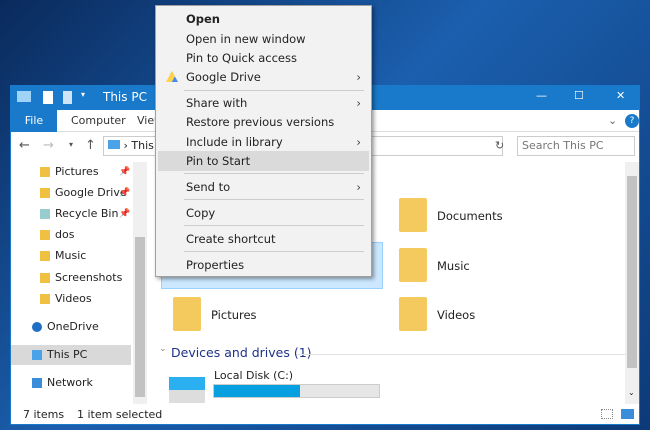 This screenshot has height=430, width=650. What do you see at coordinates (263, 213) in the screenshot?
I see `menu-item-copy: Copy` at bounding box center [263, 213].